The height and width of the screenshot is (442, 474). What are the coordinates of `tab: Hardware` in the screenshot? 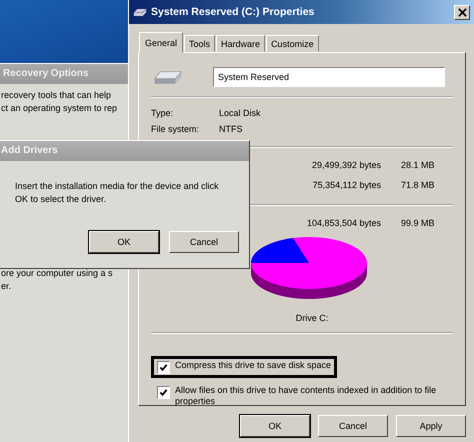 It's located at (241, 43).